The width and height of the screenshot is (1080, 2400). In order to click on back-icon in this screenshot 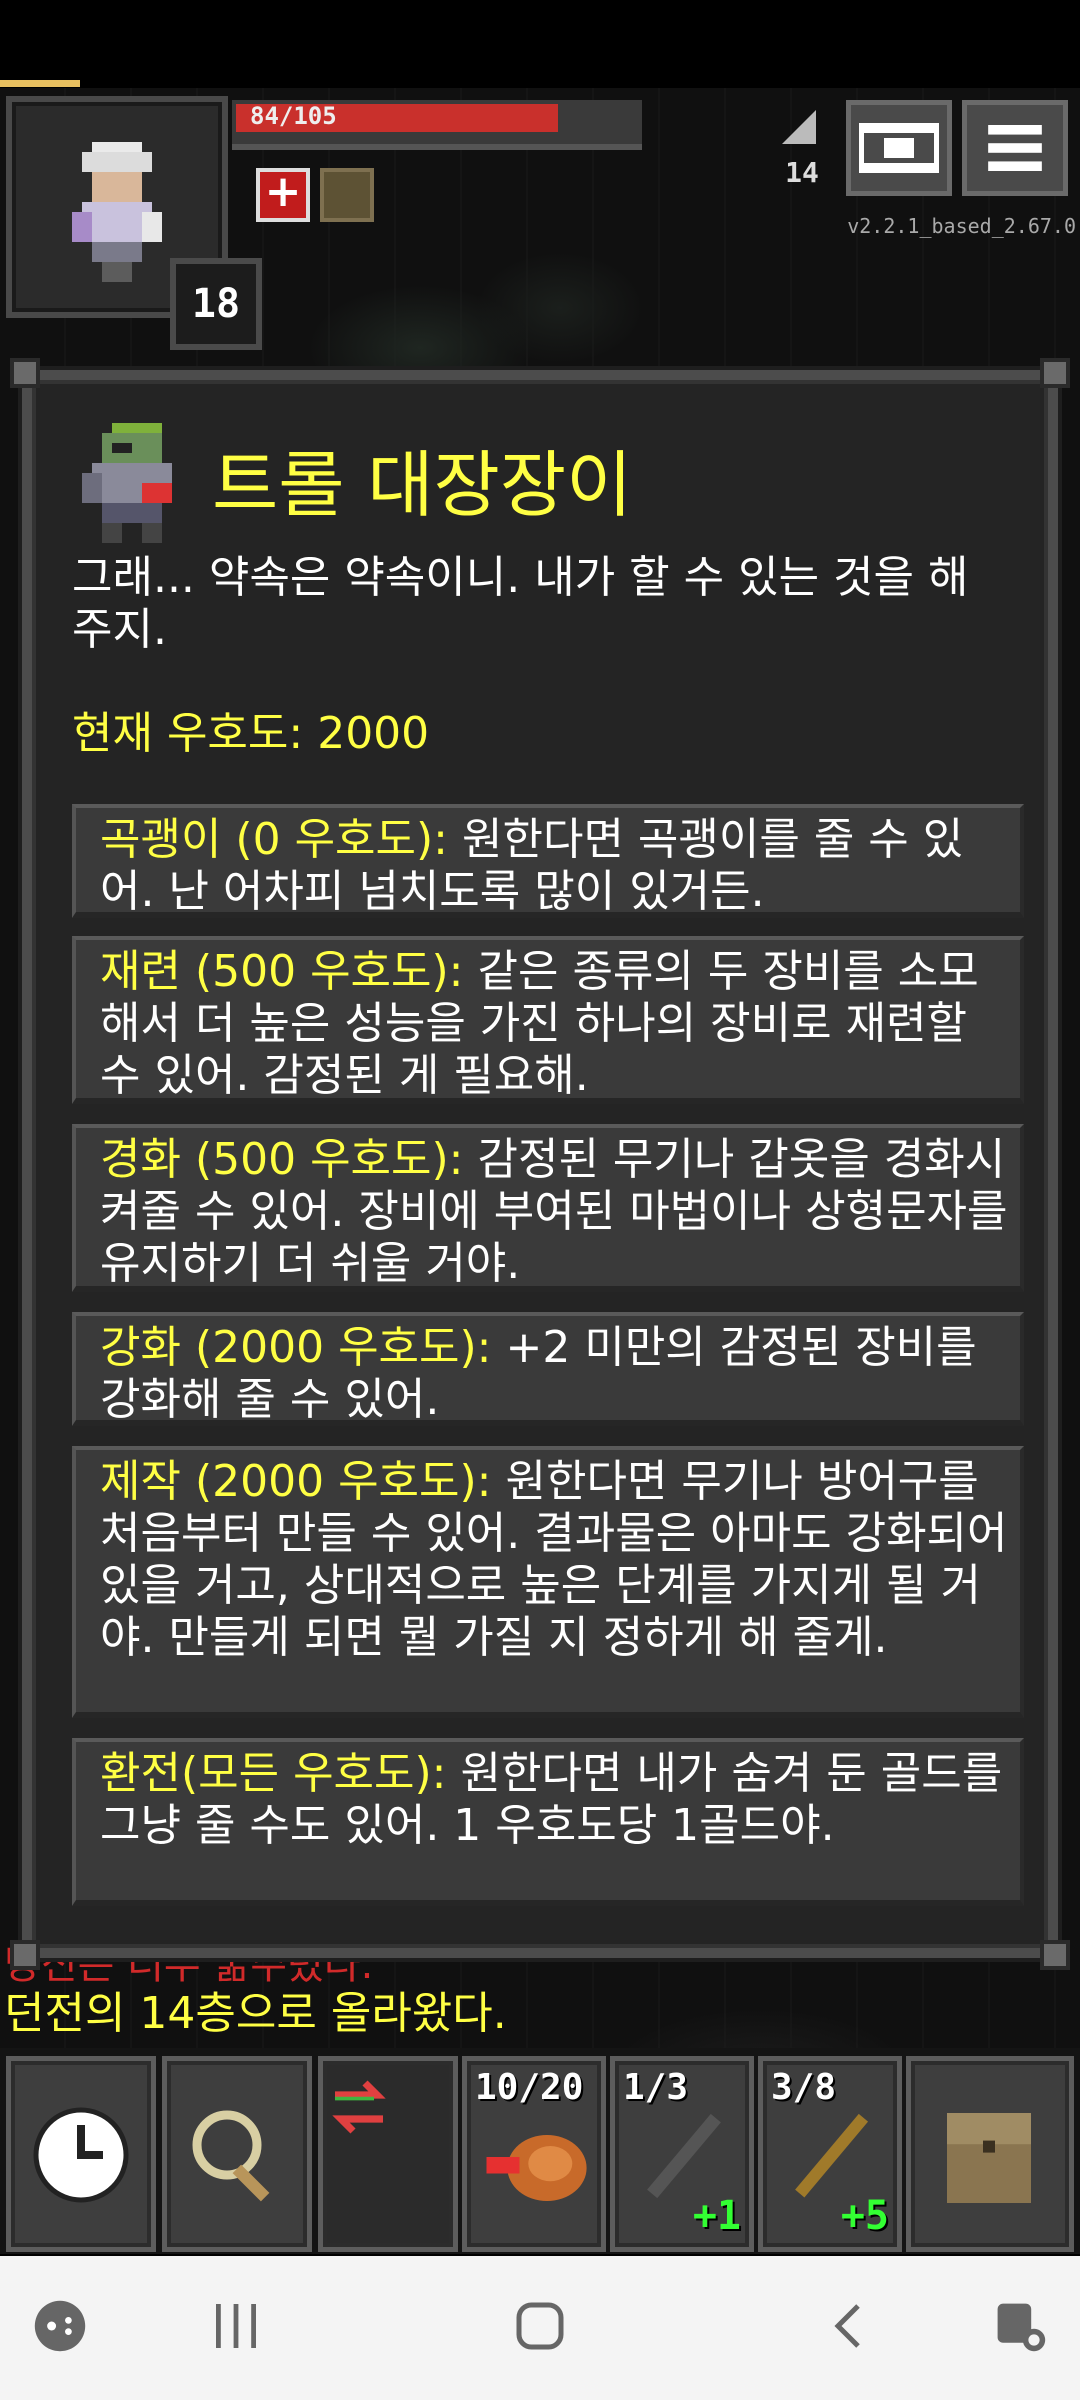, I will do `click(848, 2326)`.